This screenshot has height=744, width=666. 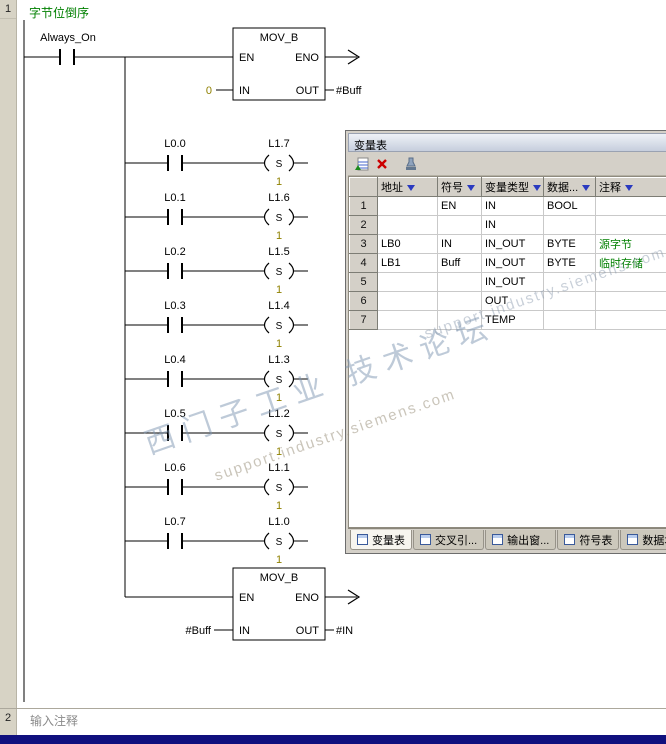 What do you see at coordinates (381, 163) in the screenshot?
I see `delete-row-button` at bounding box center [381, 163].